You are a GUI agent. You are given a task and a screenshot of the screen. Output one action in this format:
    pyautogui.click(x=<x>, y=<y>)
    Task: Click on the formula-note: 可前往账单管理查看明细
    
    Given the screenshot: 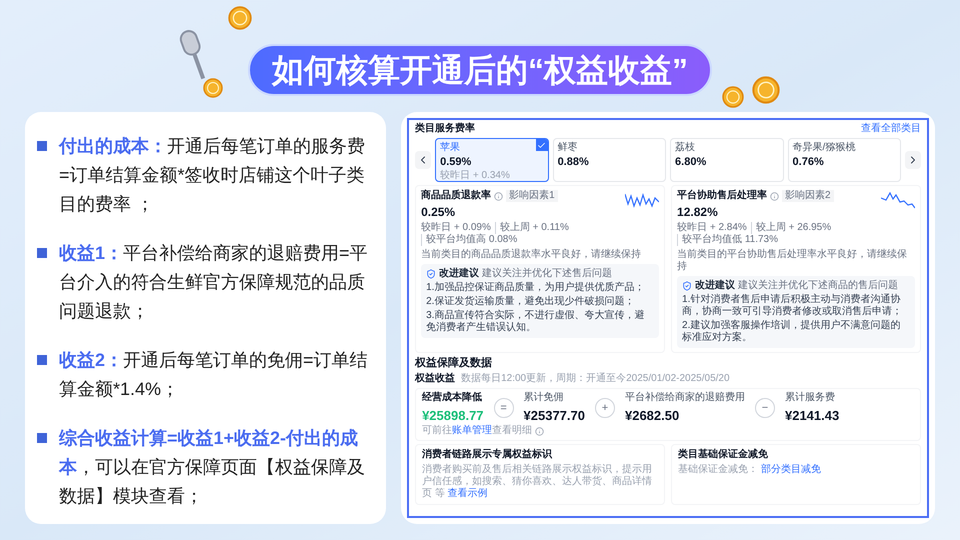 What is the action you would take?
    pyautogui.click(x=477, y=431)
    